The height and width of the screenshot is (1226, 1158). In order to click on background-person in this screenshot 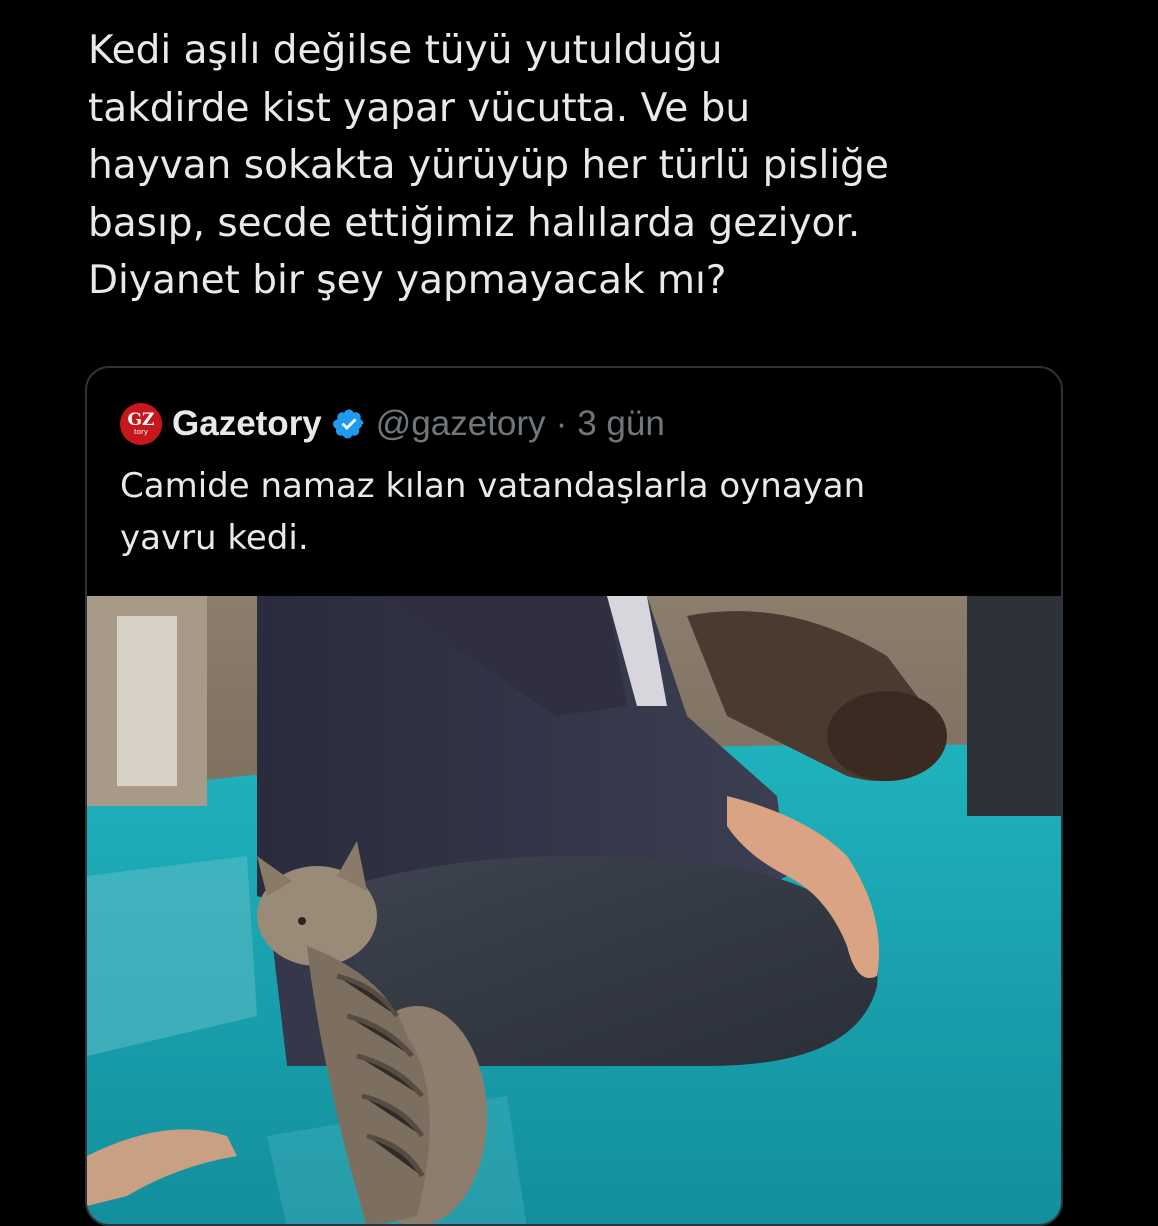, I will do `click(1014, 706)`.